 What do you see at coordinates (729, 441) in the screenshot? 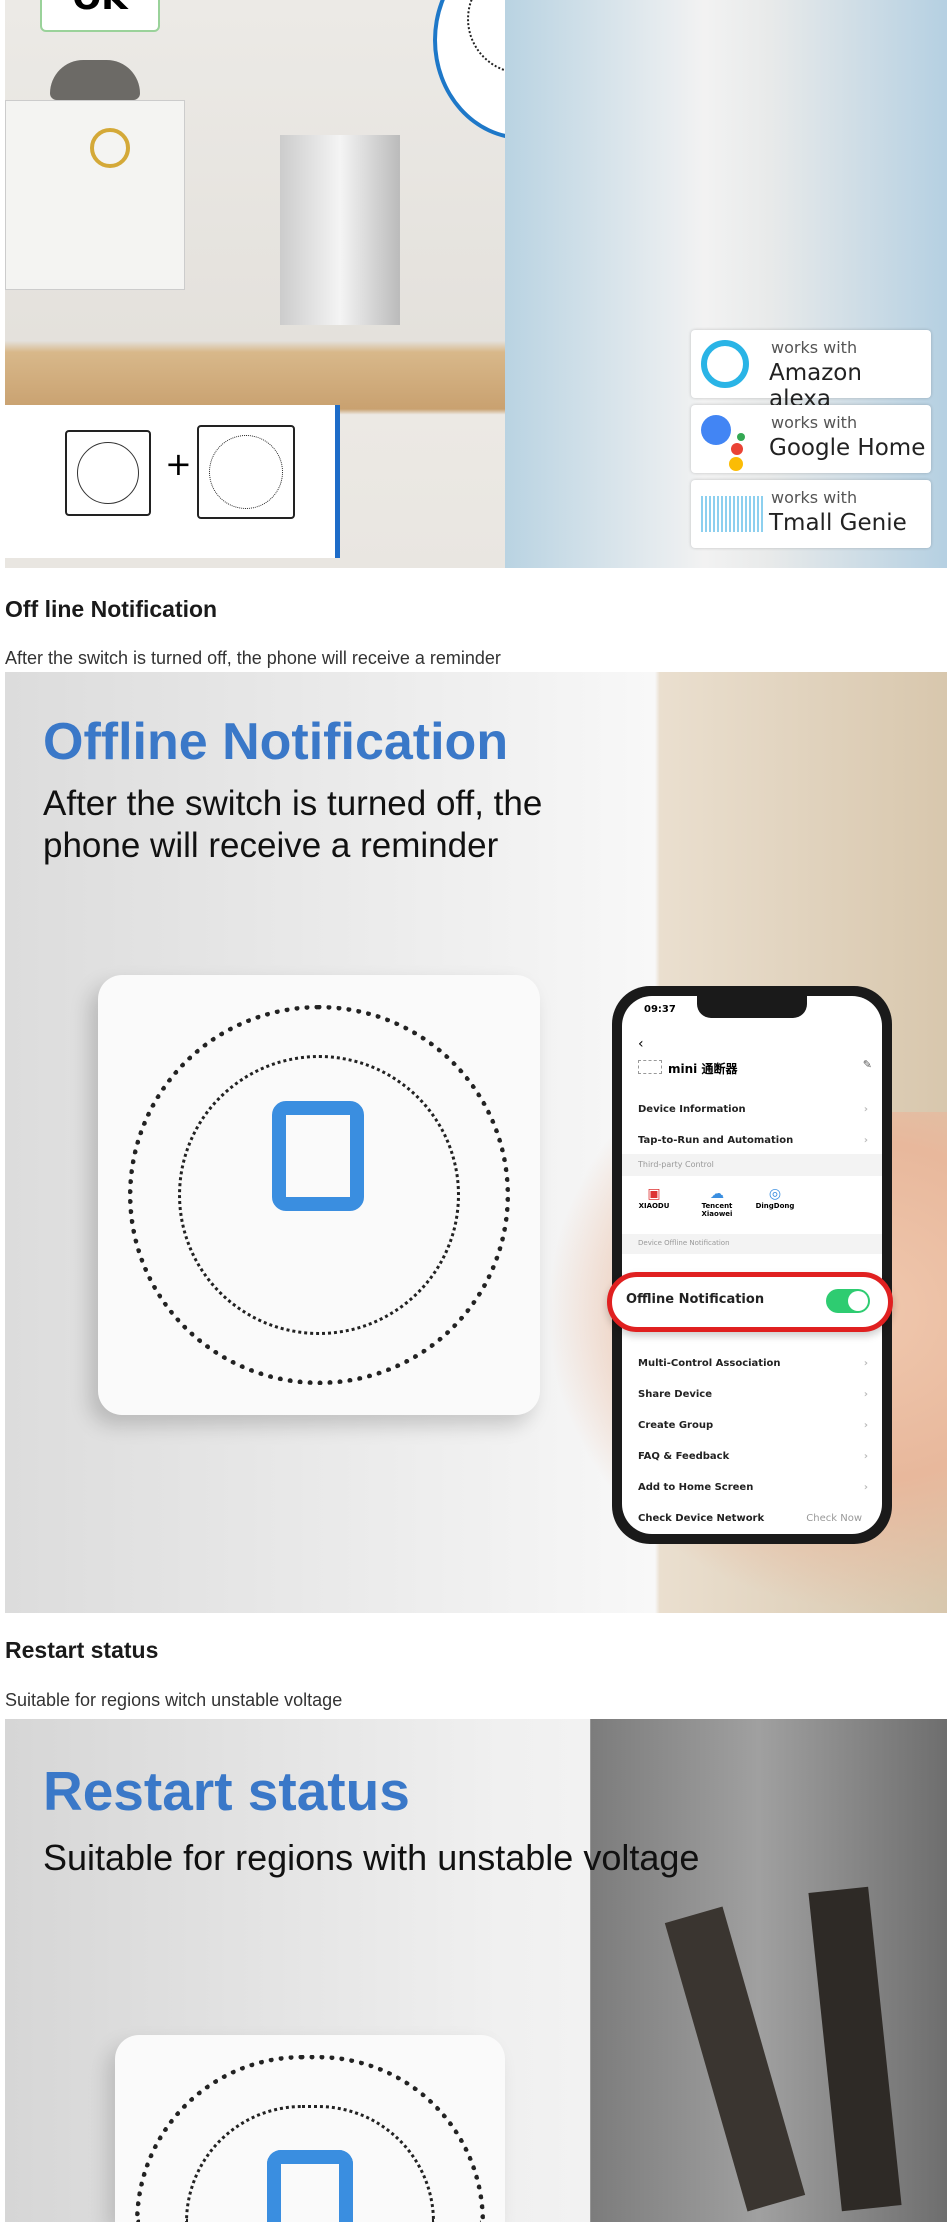
I see `google-assistant-icon` at bounding box center [729, 441].